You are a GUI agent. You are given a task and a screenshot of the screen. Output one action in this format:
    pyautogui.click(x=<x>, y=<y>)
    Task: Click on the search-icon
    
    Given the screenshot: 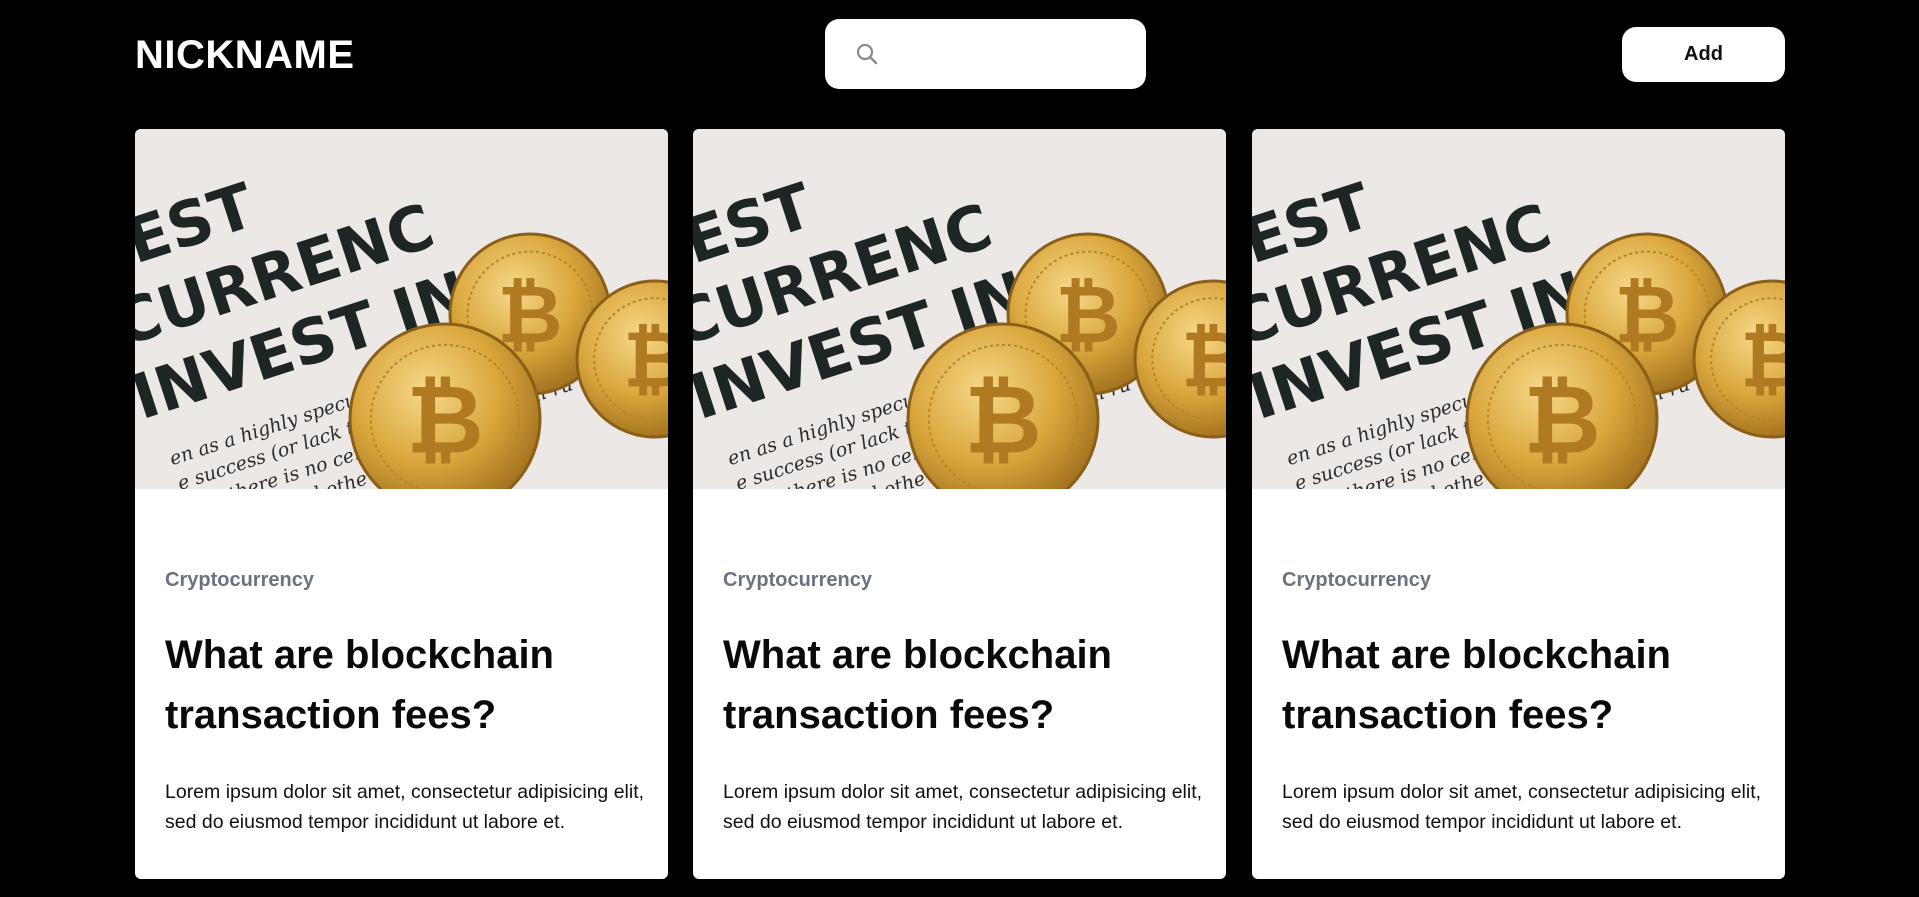 What is the action you would take?
    pyautogui.click(x=867, y=54)
    